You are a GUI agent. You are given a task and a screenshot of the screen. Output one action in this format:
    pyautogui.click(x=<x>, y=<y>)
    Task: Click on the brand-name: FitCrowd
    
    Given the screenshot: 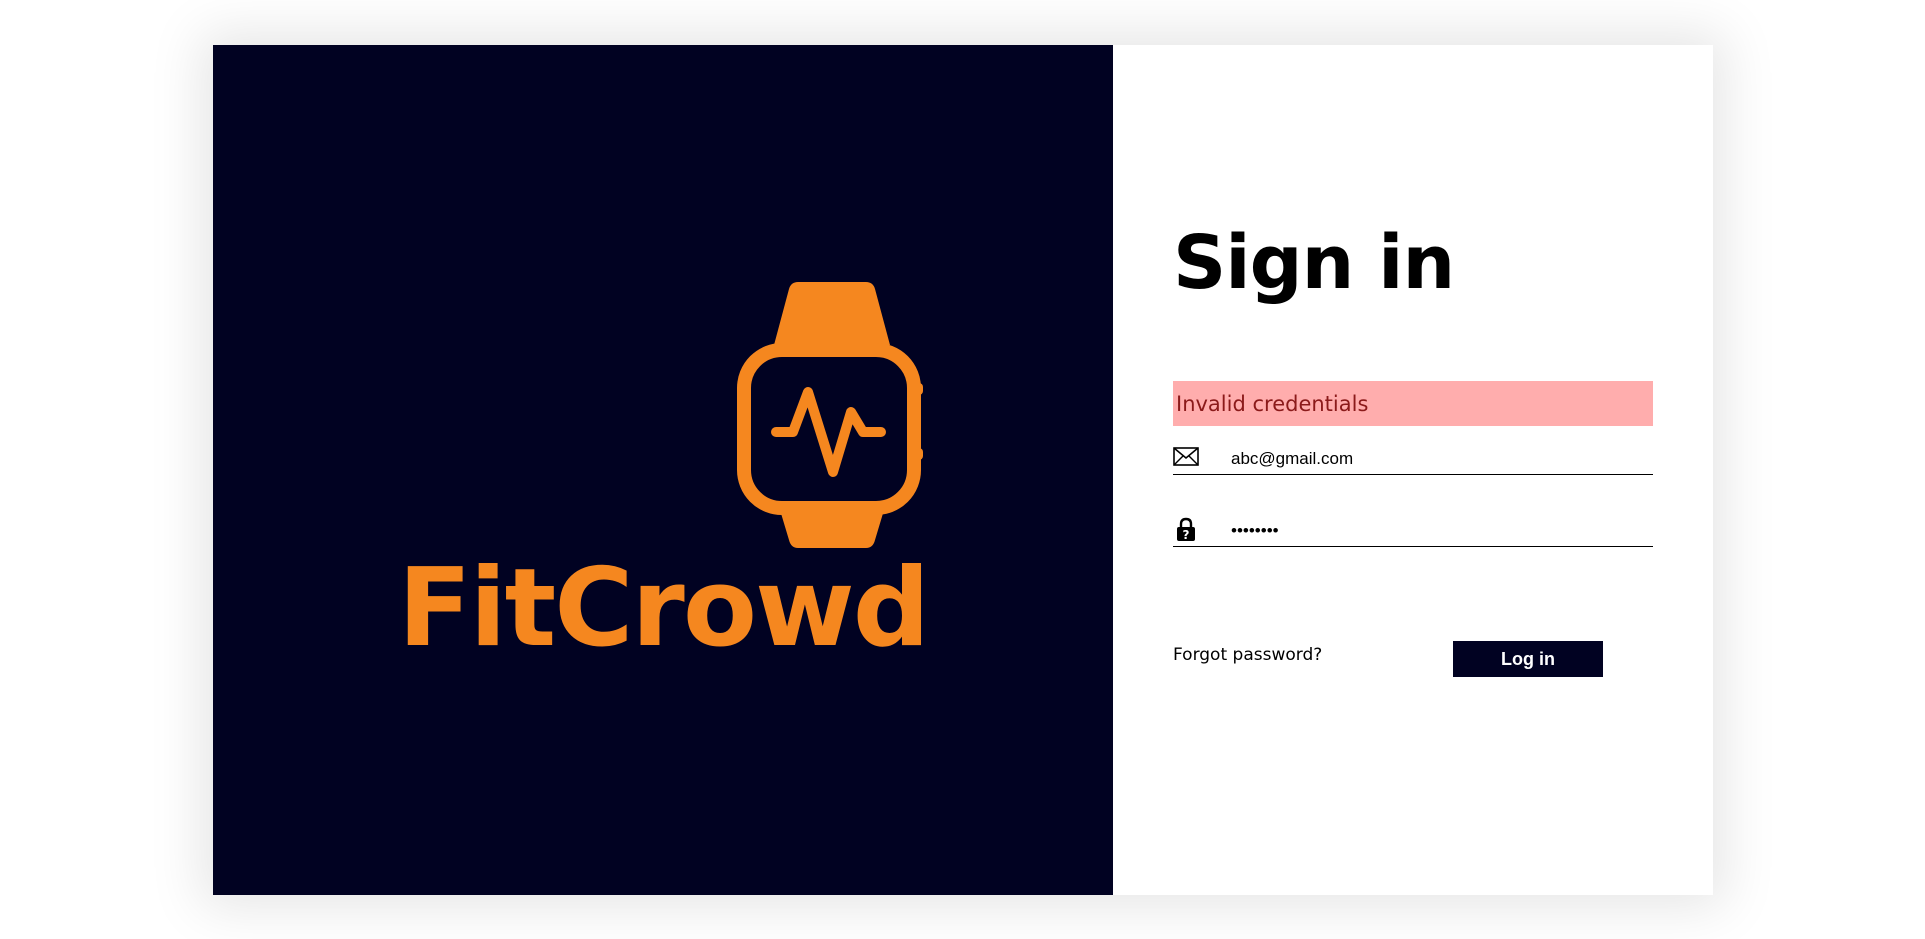 What is the action you would take?
    pyautogui.click(x=663, y=608)
    